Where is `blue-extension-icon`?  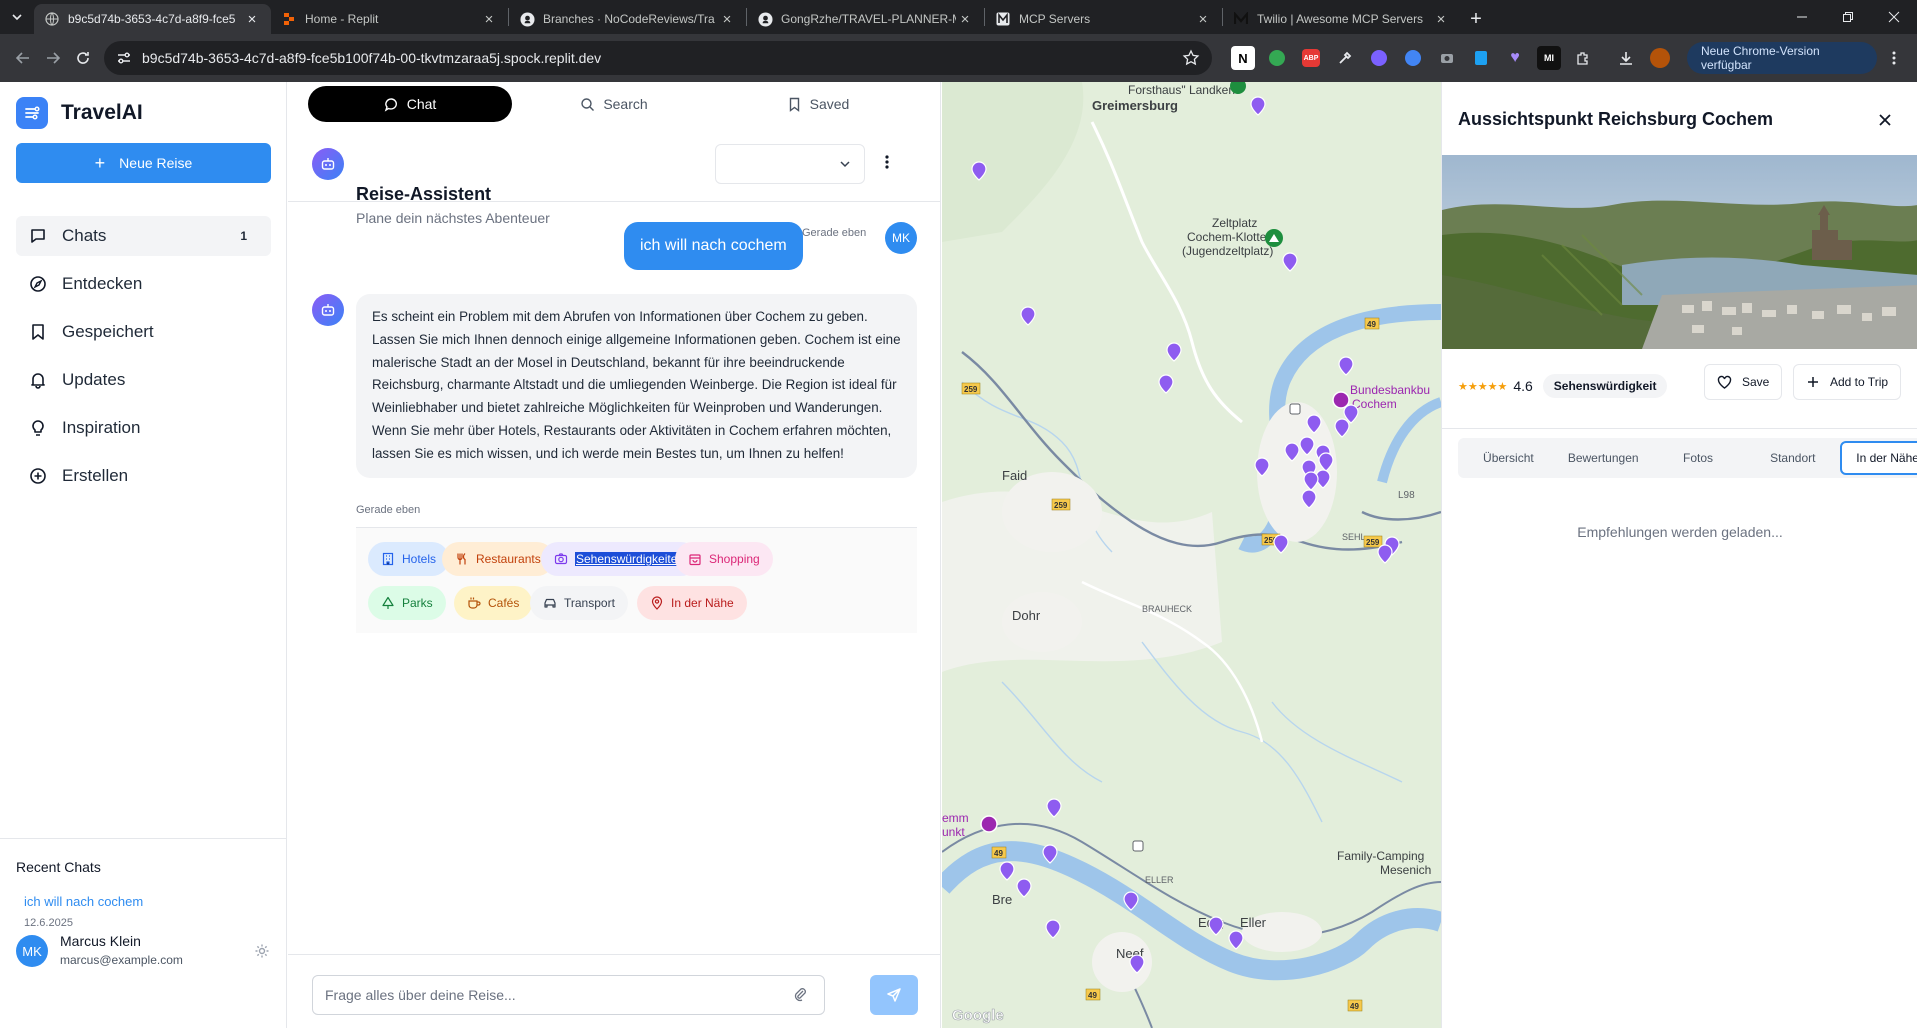 blue-extension-icon is located at coordinates (1413, 58).